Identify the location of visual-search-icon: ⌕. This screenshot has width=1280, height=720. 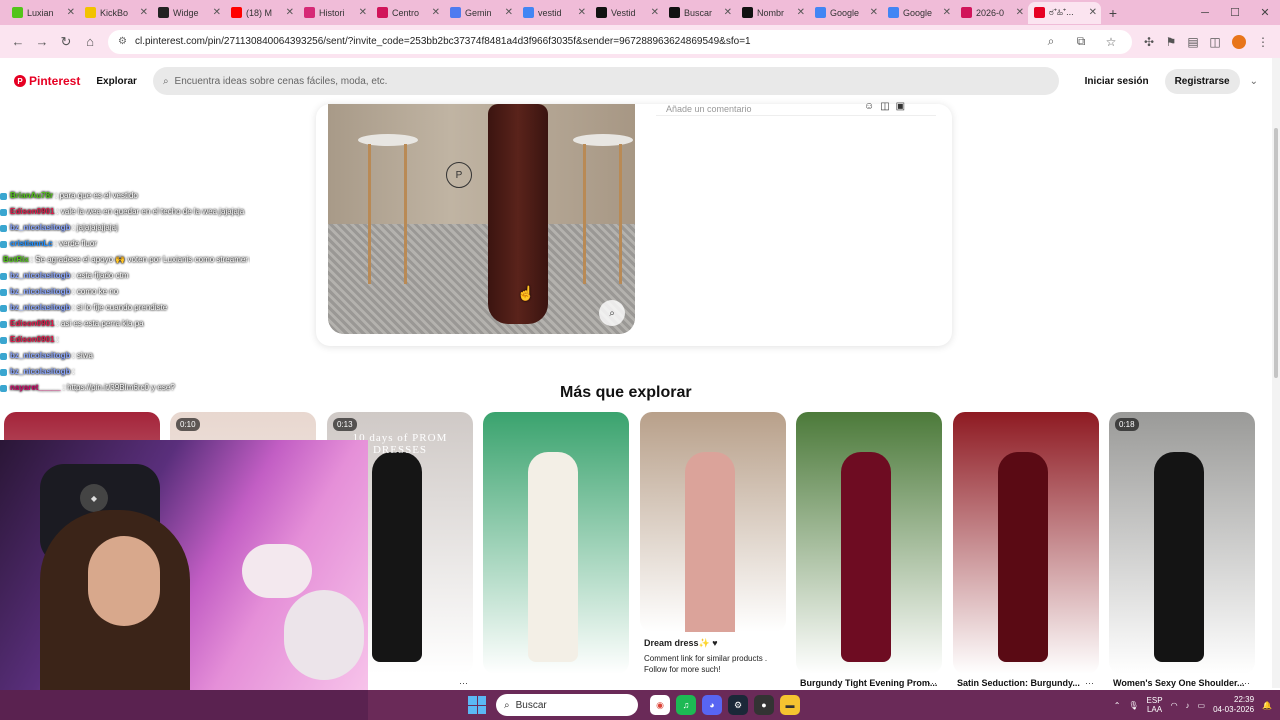
(612, 313).